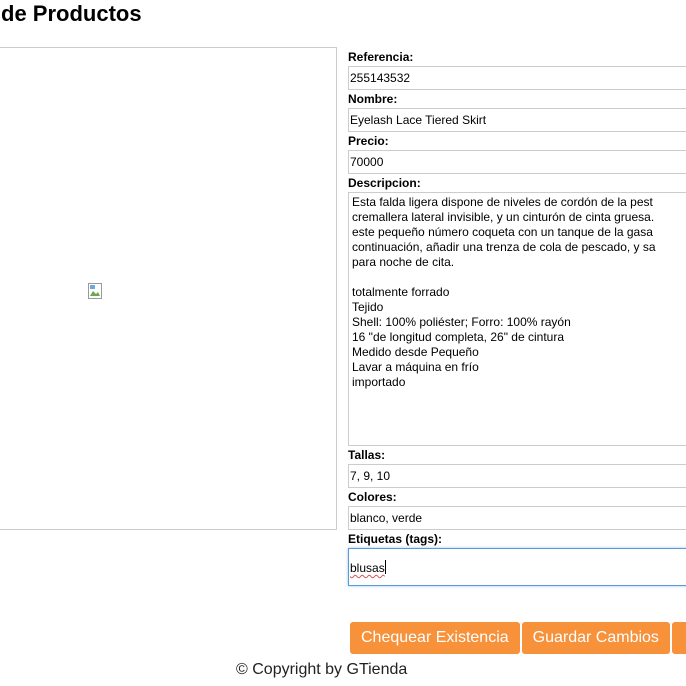  Describe the element at coordinates (517, 518) in the screenshot. I see `colores-field: blanco, verde` at that location.